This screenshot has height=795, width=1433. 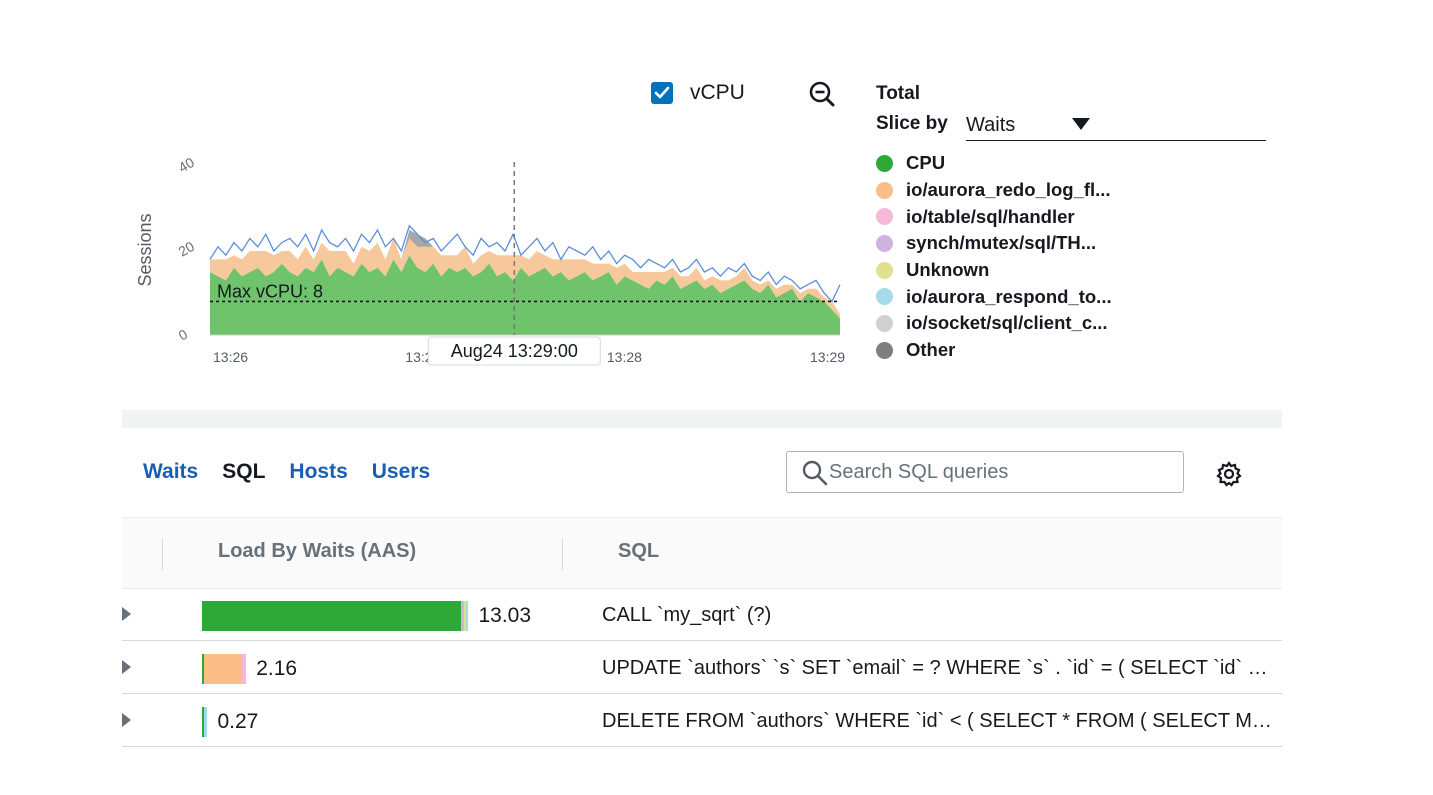 What do you see at coordinates (926, 163) in the screenshot?
I see `legend-label: CPU` at bounding box center [926, 163].